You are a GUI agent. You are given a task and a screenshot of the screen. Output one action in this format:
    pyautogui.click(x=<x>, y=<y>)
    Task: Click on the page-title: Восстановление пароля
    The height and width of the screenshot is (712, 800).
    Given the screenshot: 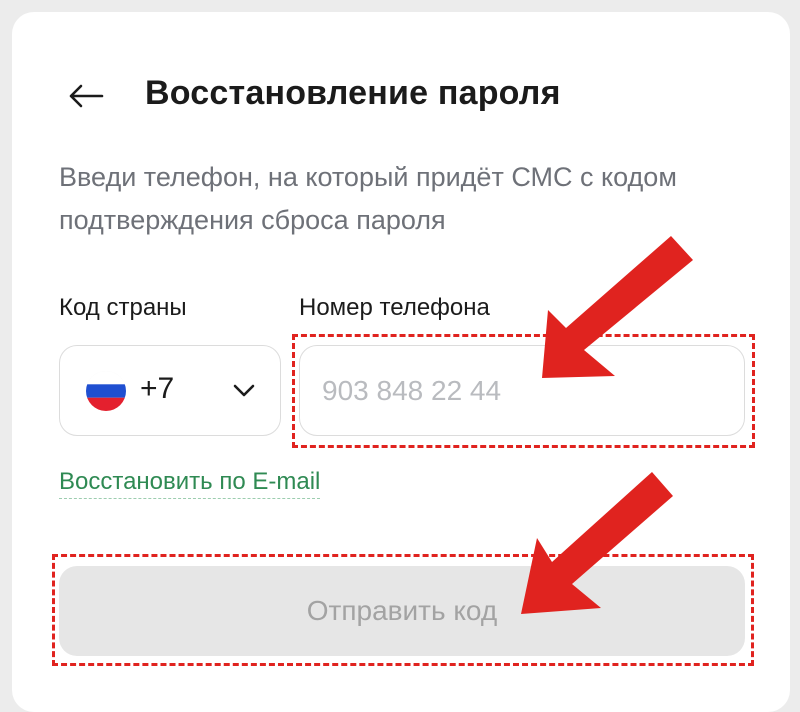 What is the action you would take?
    pyautogui.click(x=353, y=93)
    